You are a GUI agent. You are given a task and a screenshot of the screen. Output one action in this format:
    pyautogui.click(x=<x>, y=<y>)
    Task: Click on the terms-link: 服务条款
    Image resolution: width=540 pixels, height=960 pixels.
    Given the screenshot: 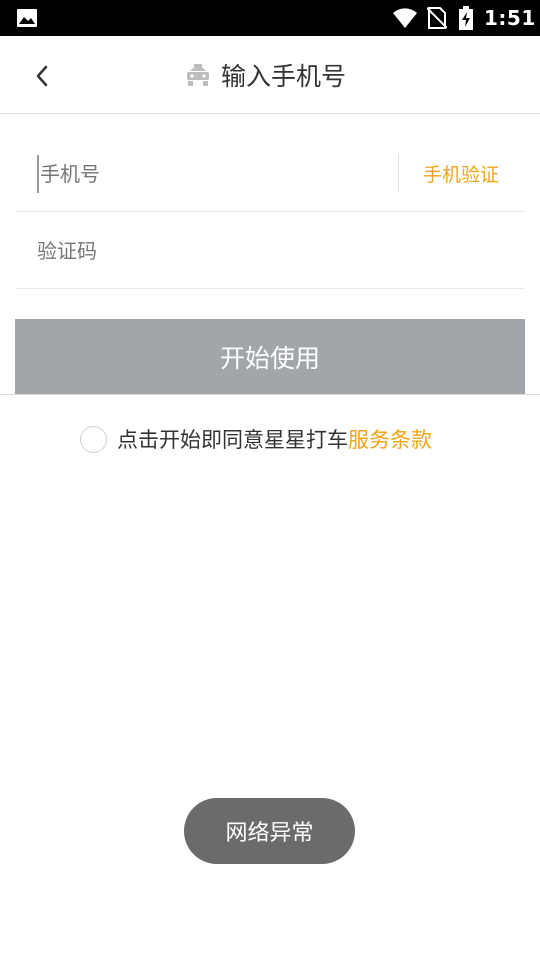 What is the action you would take?
    pyautogui.click(x=390, y=439)
    